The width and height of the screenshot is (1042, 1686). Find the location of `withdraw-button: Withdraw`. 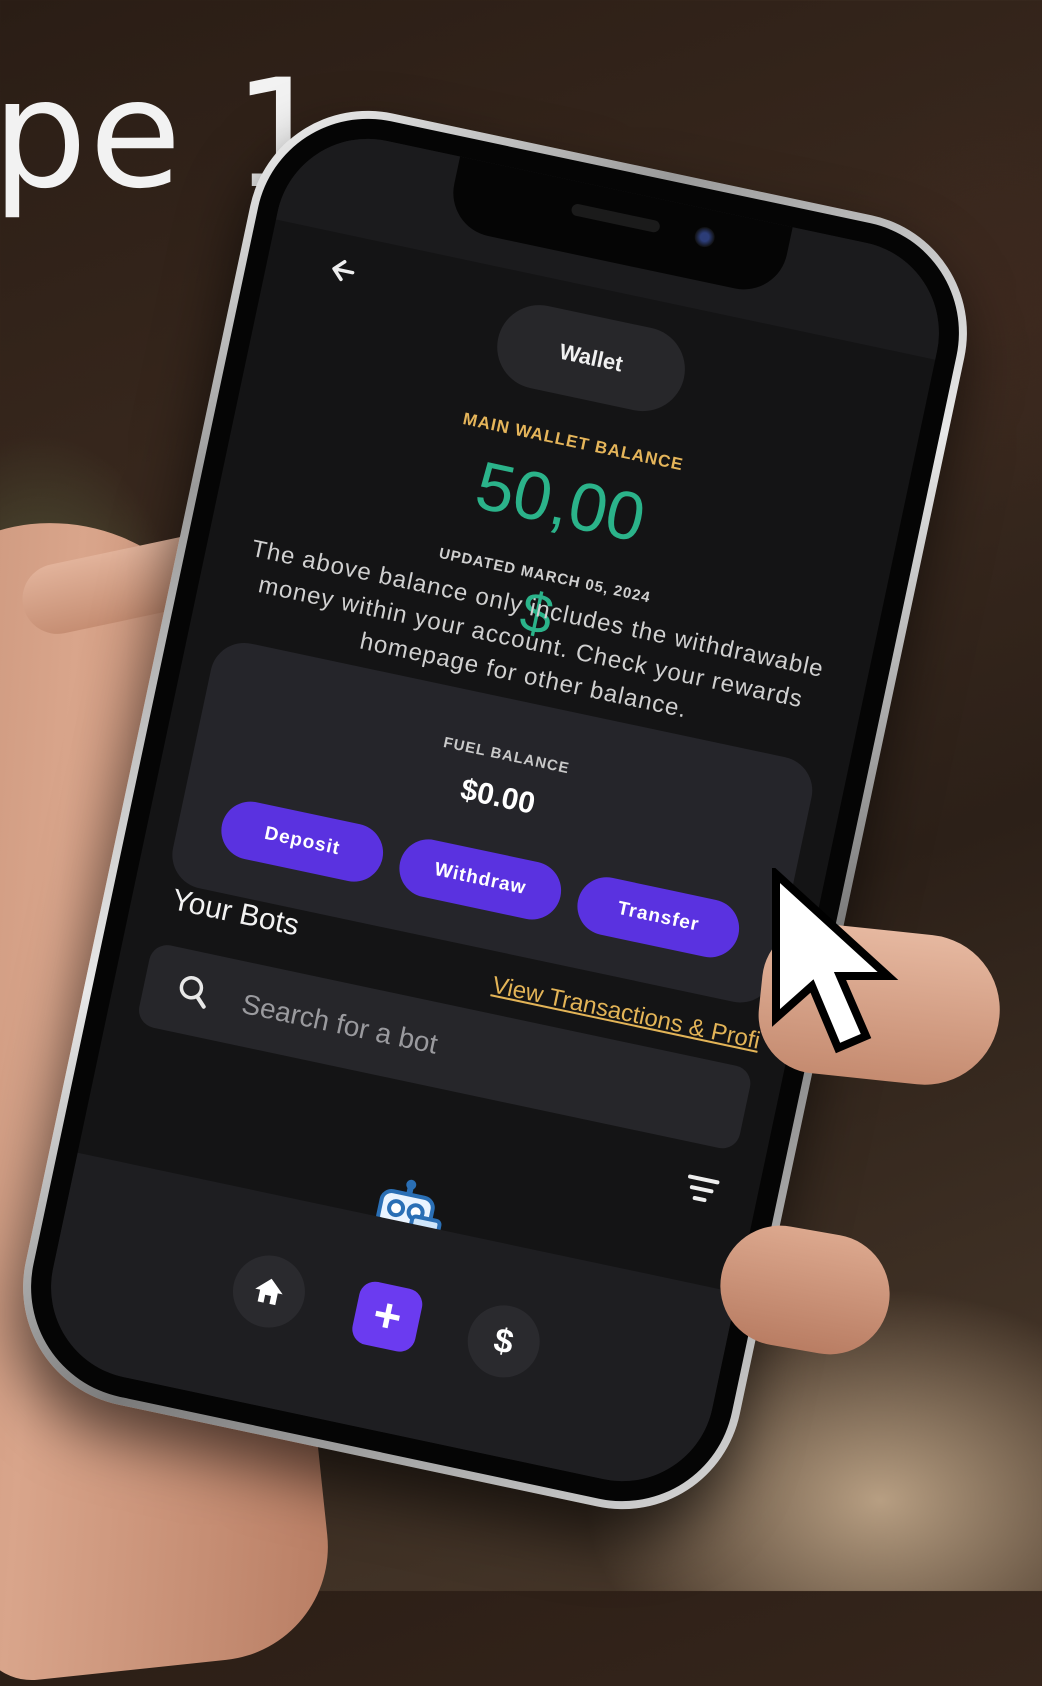

withdraw-button: Withdraw is located at coordinates (480, 879).